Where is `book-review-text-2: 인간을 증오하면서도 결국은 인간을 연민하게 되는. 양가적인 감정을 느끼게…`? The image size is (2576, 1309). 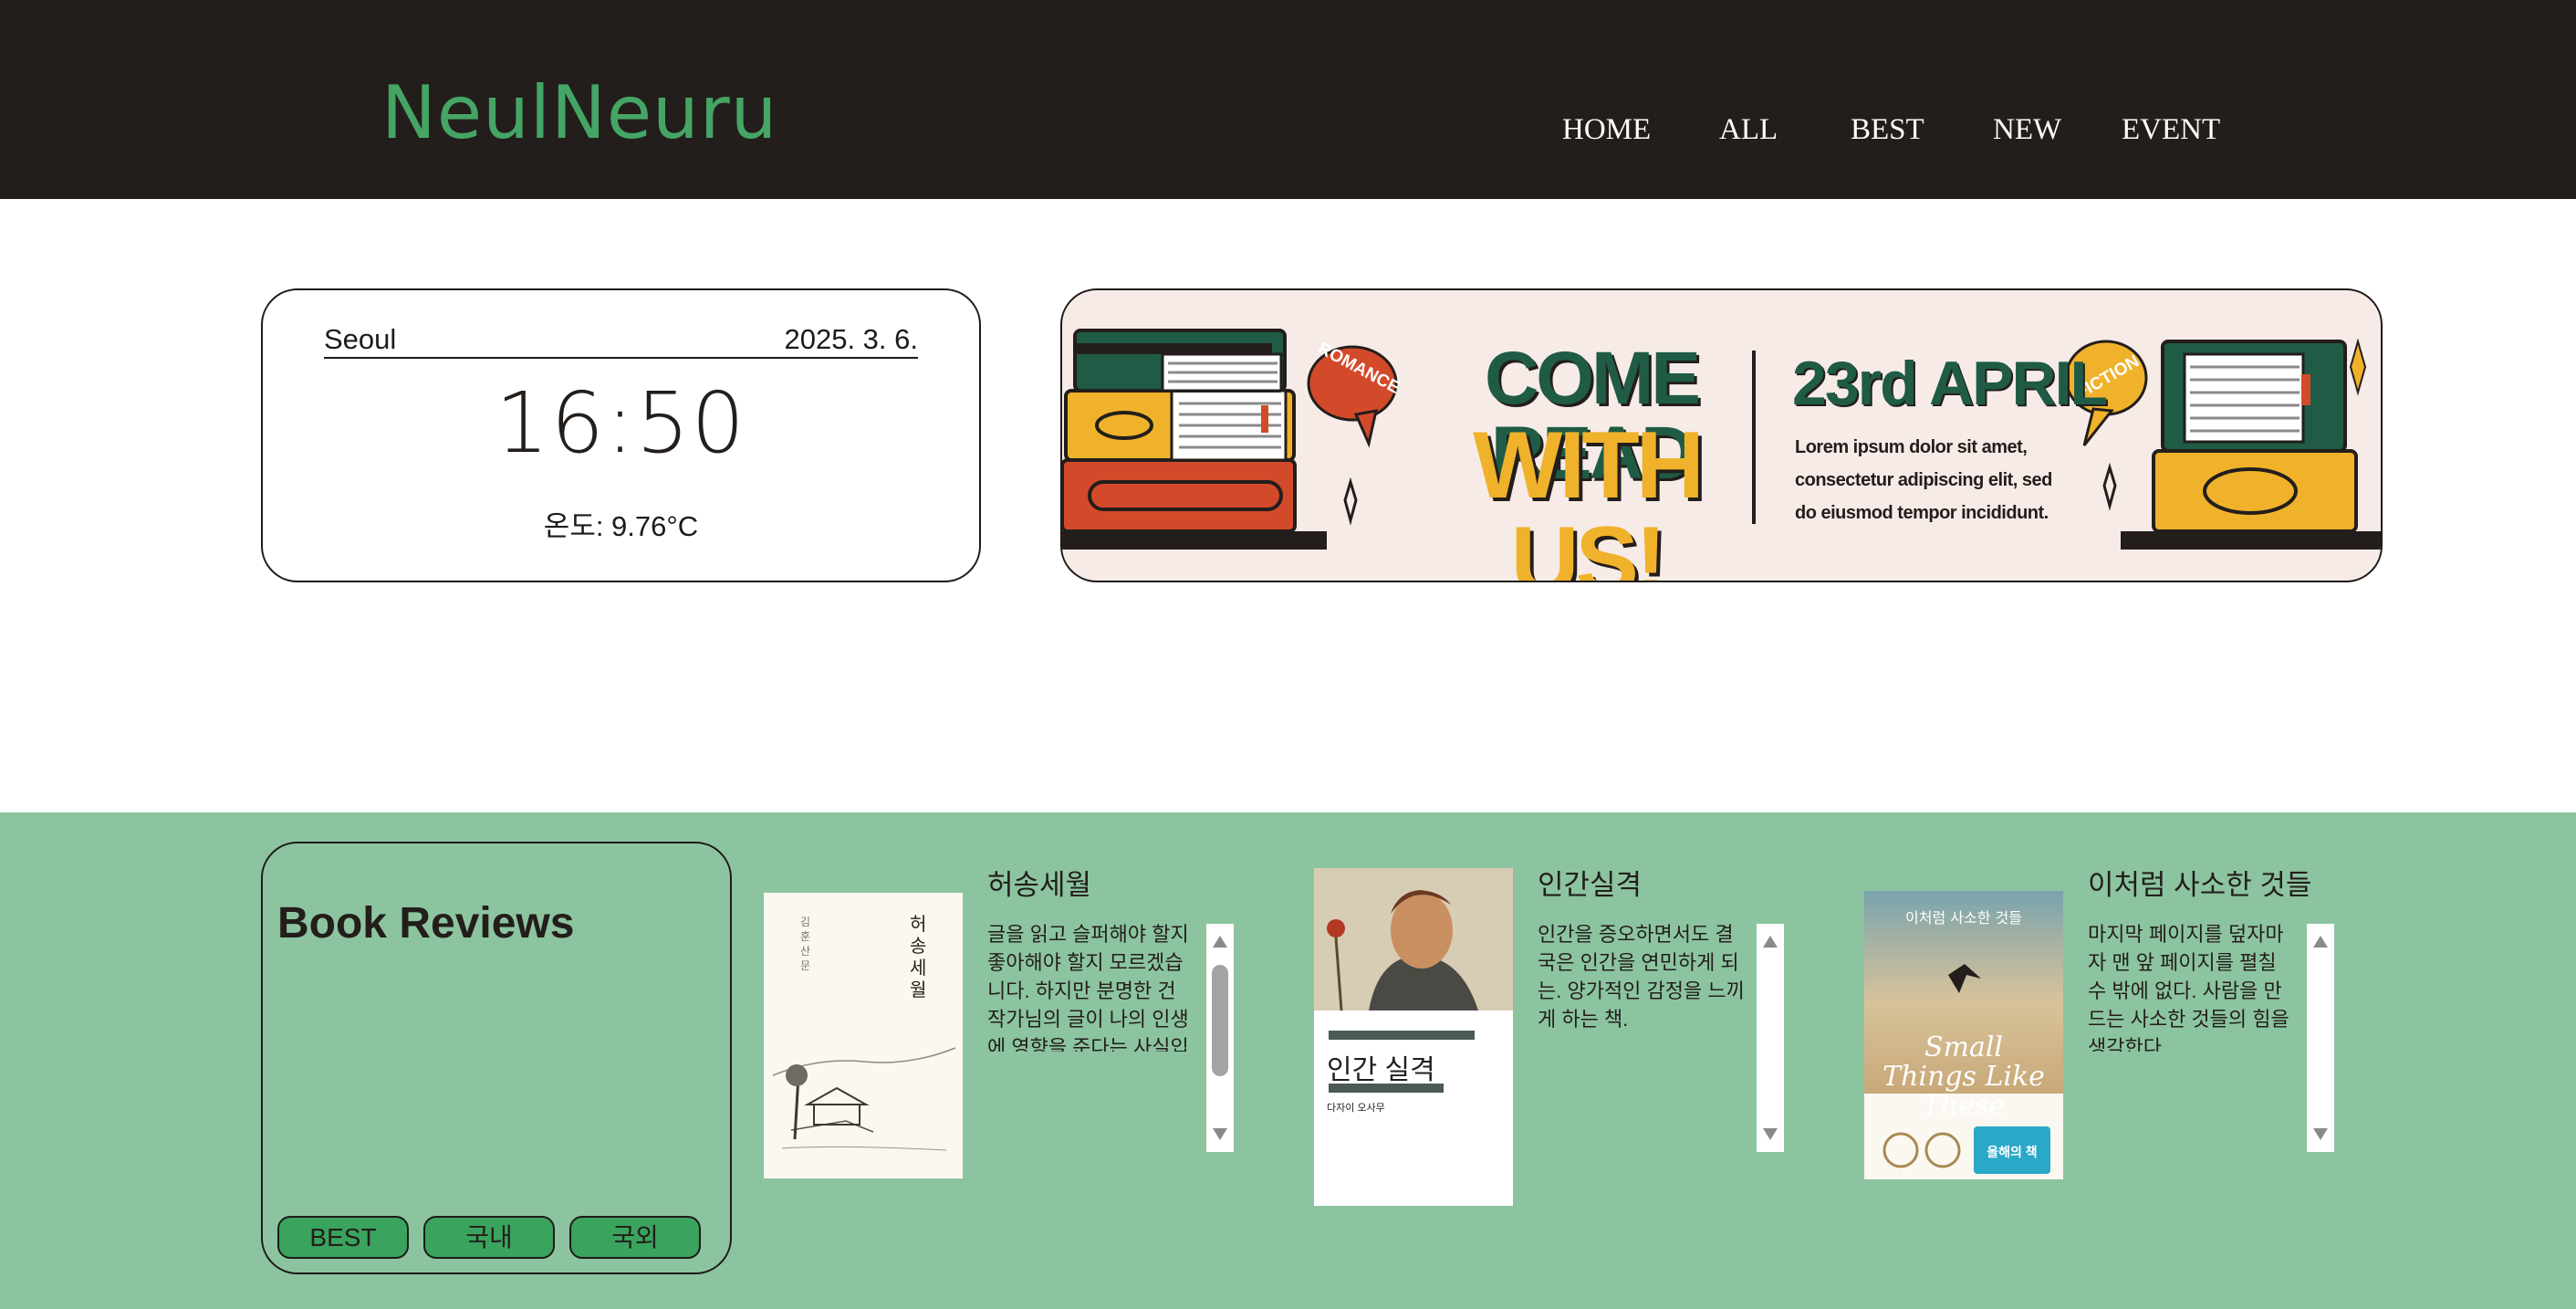 book-review-text-2: 인간을 증오하면서도 결국은 인간을 연민하게 되는. 양가적인 감정을 느끼게… is located at coordinates (1641, 977).